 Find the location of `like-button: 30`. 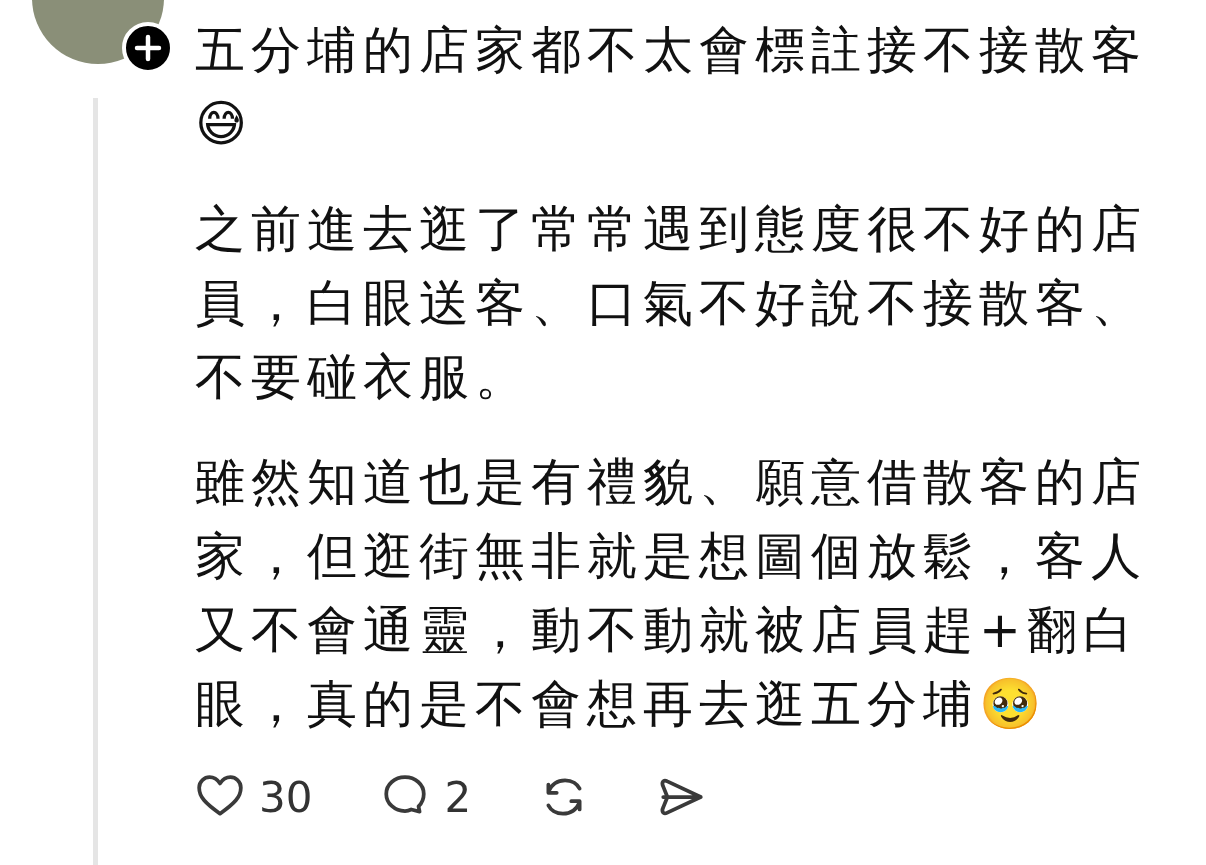

like-button: 30 is located at coordinates (254, 797).